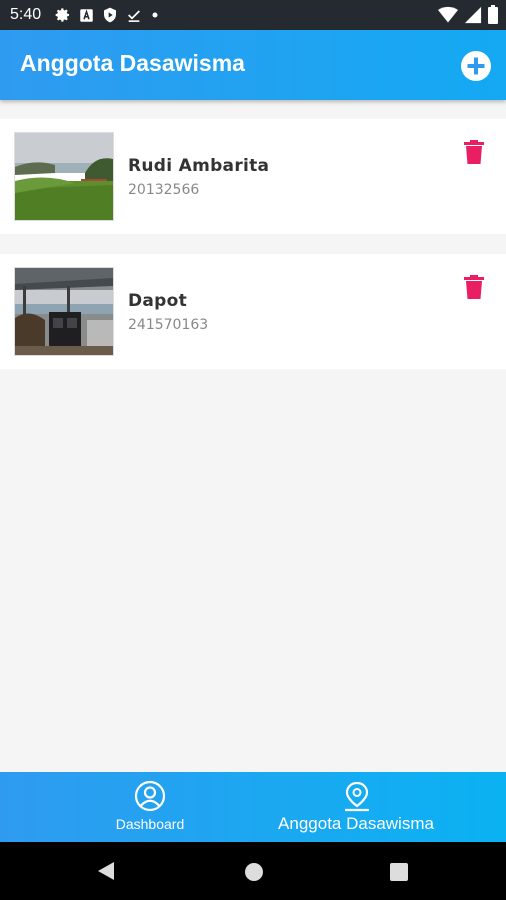 This screenshot has height=900, width=506. What do you see at coordinates (62, 15) in the screenshot?
I see `settings-icon` at bounding box center [62, 15].